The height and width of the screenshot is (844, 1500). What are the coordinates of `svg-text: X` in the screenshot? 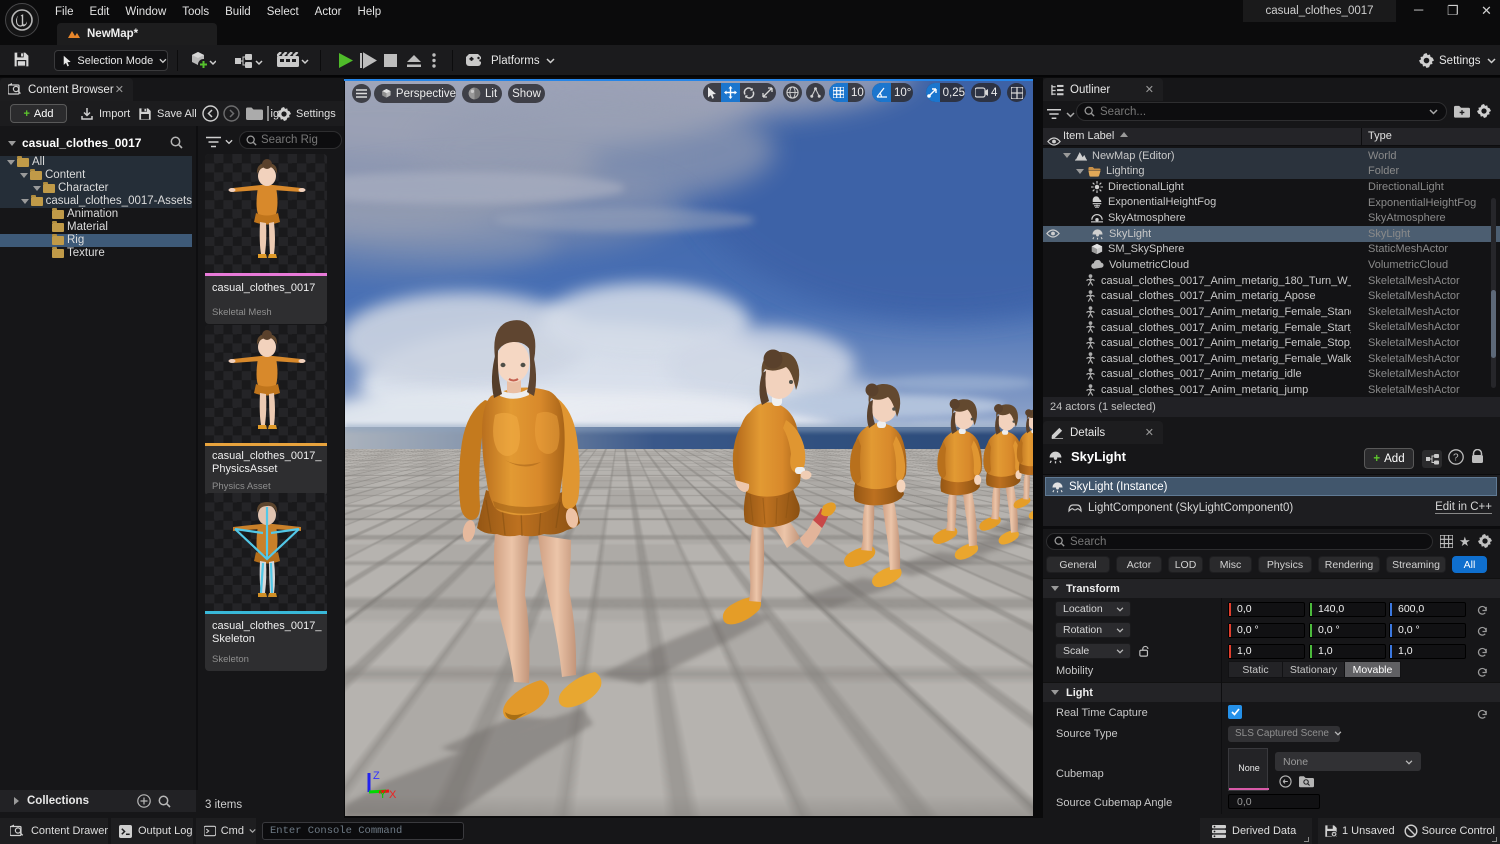 It's located at (393, 795).